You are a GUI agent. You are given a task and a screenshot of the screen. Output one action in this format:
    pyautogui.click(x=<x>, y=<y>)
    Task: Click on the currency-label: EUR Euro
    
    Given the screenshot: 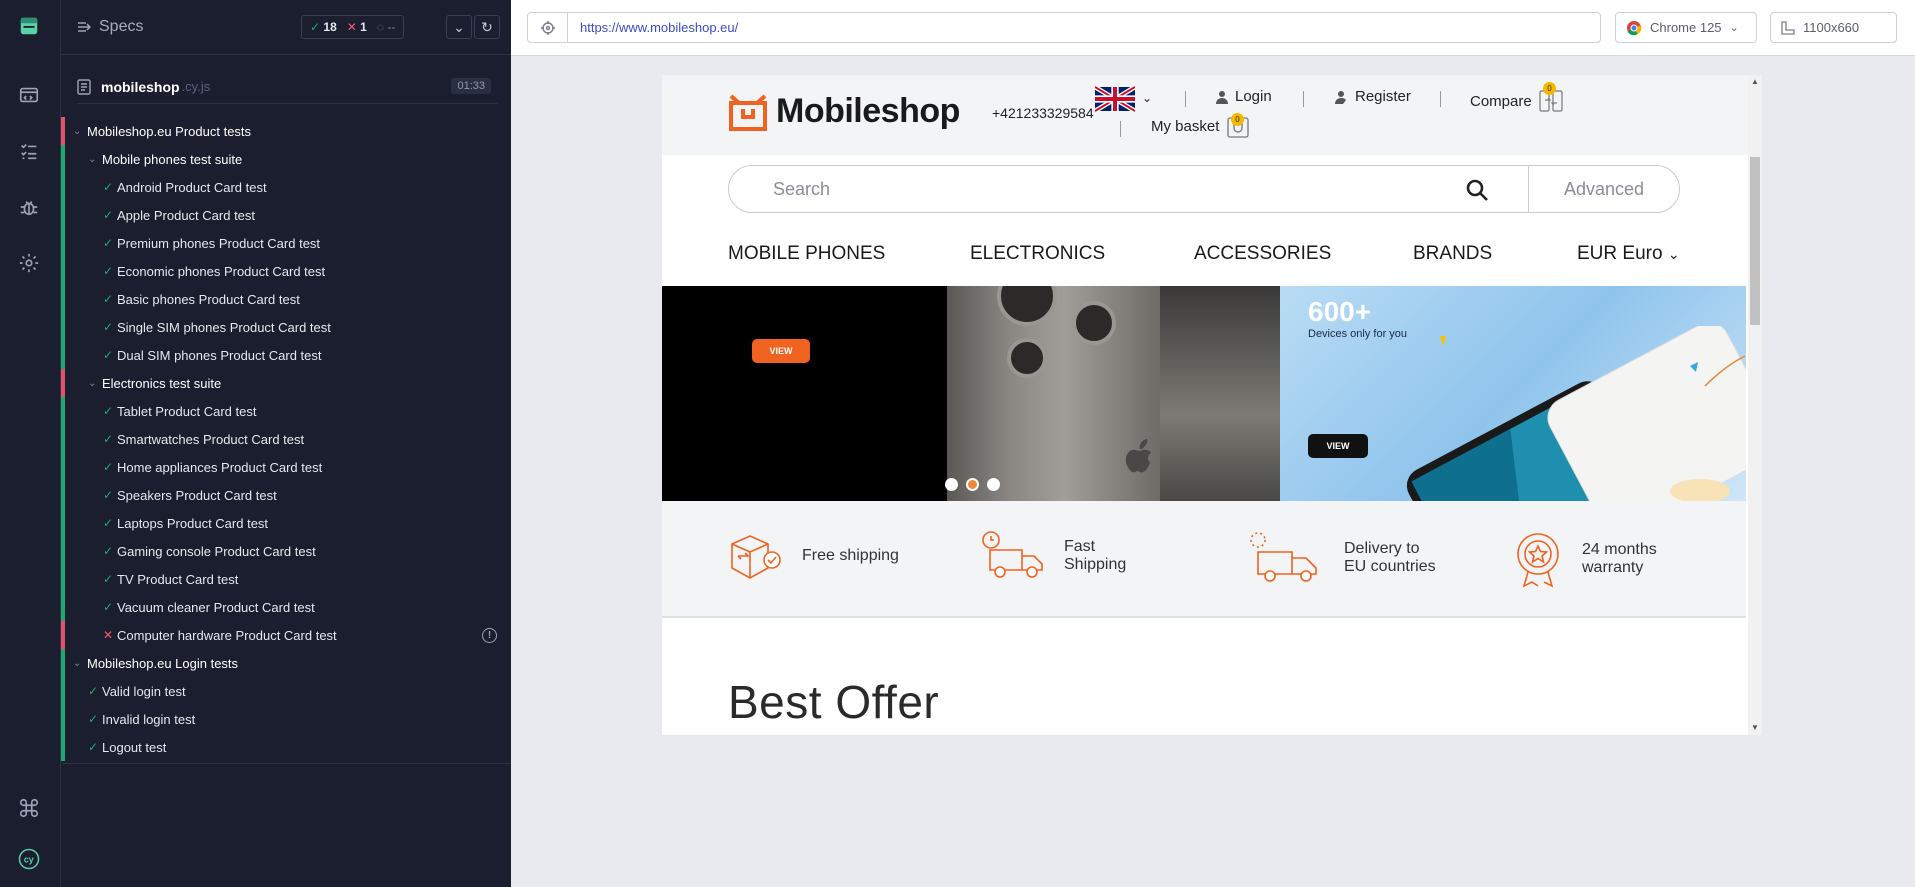 What is the action you would take?
    pyautogui.click(x=1620, y=253)
    